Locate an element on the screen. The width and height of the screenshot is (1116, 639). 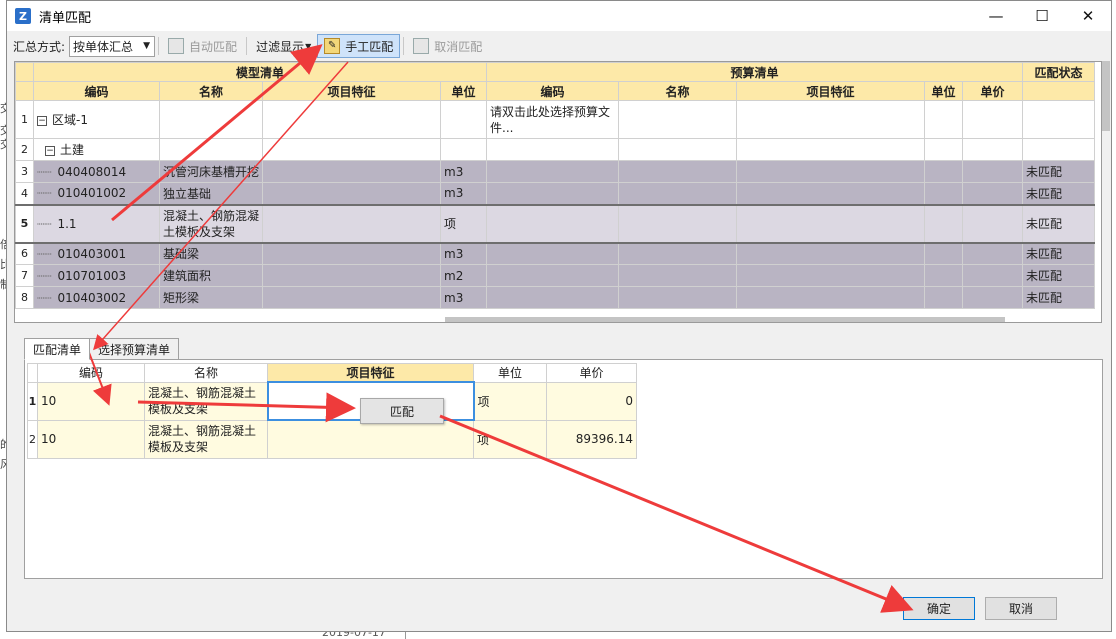
col-budget-feature: 项目特征 is located at coordinates (831, 91).